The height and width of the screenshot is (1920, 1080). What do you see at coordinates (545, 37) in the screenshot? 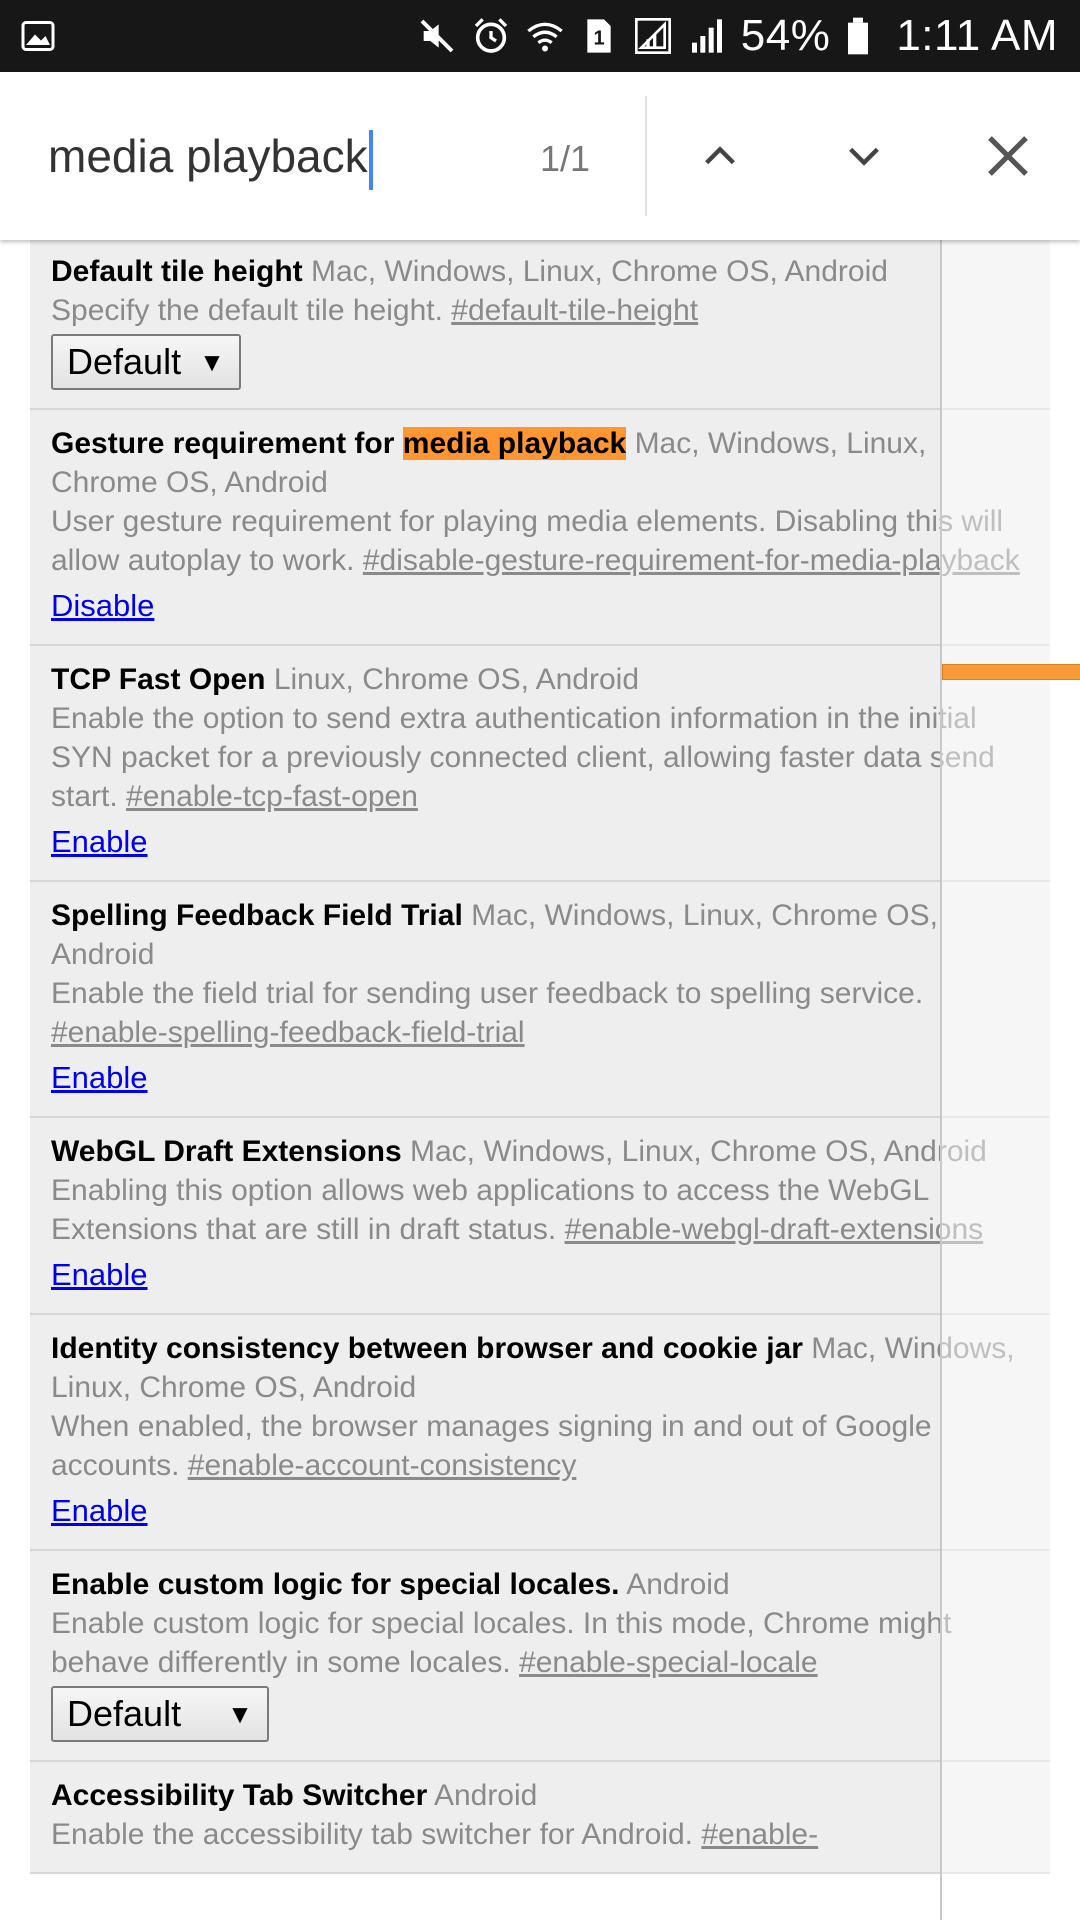
I see `wifi-icon` at bounding box center [545, 37].